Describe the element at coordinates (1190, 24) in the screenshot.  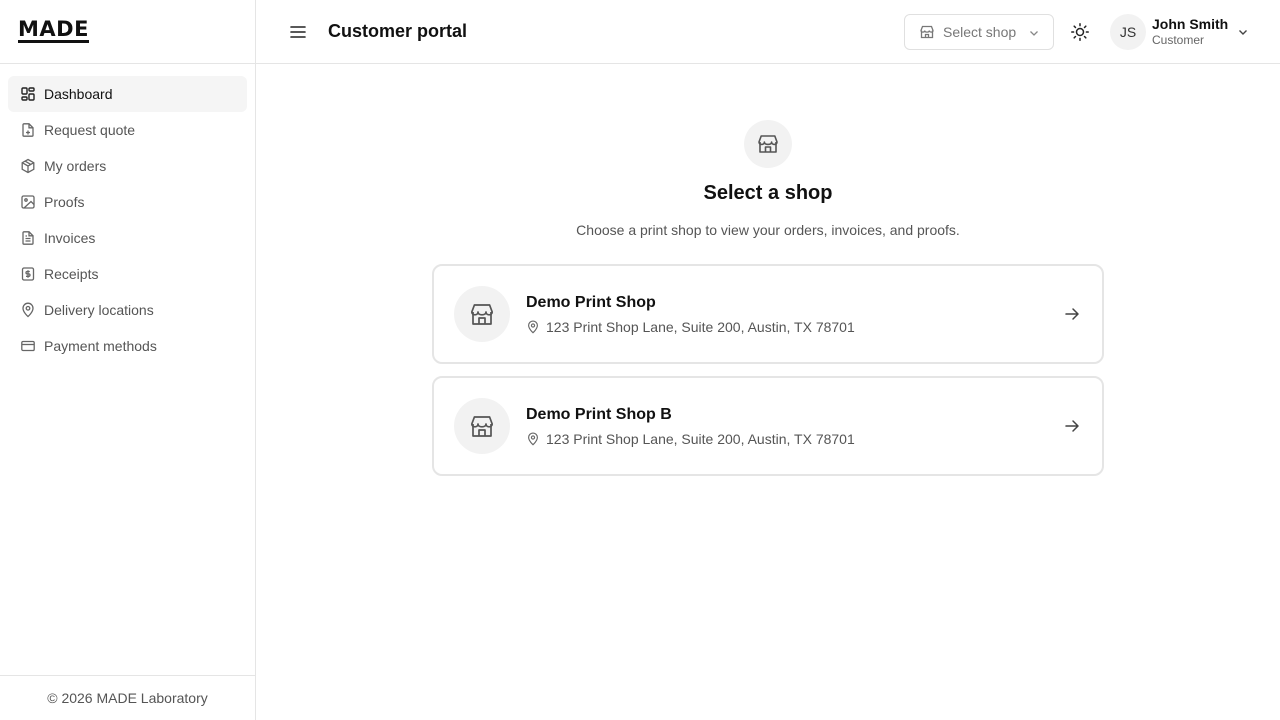
I see `user-name: John Smith` at that location.